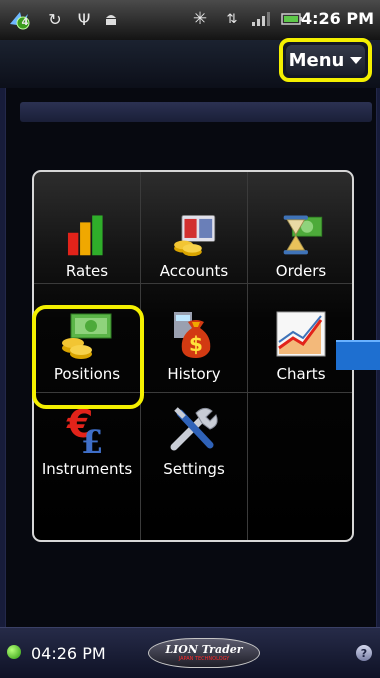  Describe the element at coordinates (87, 271) in the screenshot. I see `grid-item-label: Rates` at that location.